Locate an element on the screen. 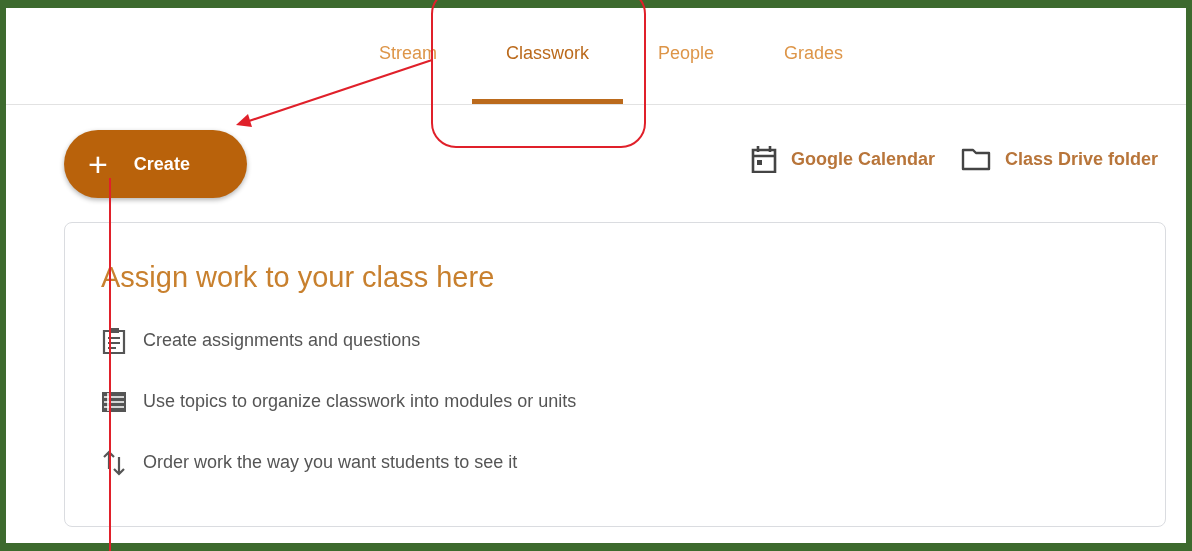 This screenshot has height=551, width=1192. tab: Classwork is located at coordinates (547, 56).